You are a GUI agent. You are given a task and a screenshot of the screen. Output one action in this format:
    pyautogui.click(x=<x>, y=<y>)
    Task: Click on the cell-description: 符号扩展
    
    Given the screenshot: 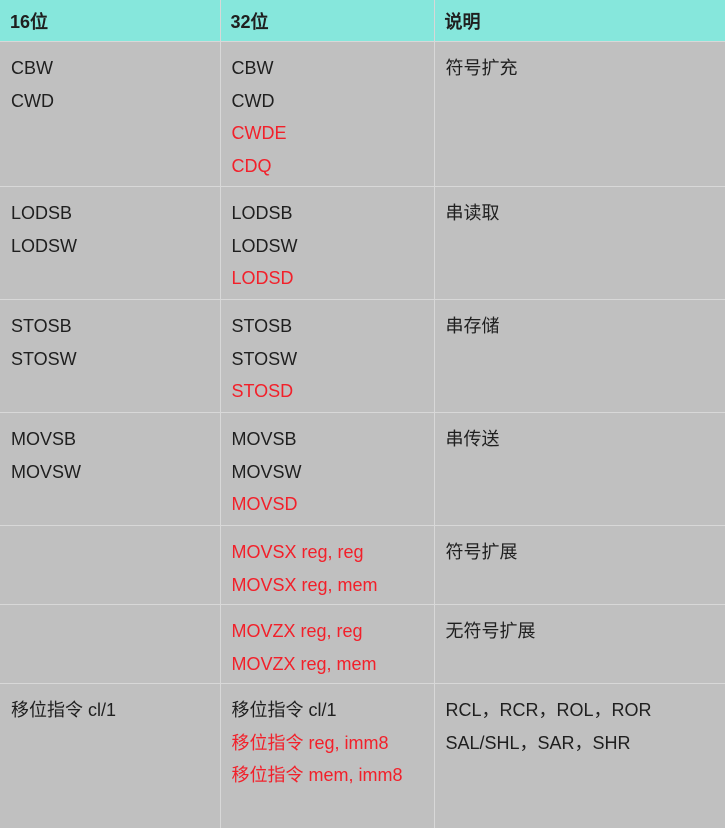 What is the action you would take?
    pyautogui.click(x=579, y=565)
    